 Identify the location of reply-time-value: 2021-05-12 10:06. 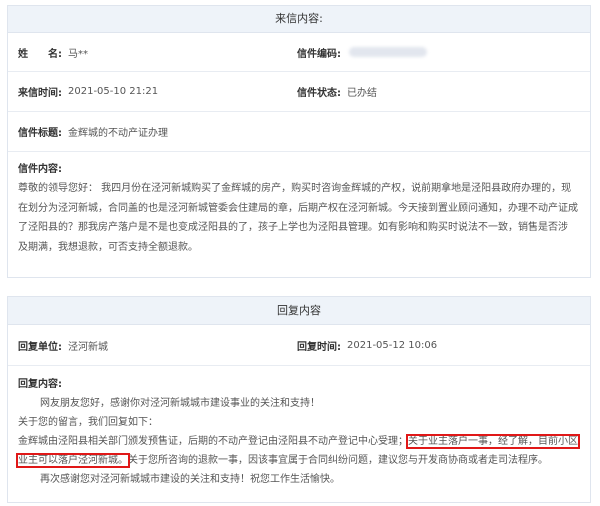
(392, 345).